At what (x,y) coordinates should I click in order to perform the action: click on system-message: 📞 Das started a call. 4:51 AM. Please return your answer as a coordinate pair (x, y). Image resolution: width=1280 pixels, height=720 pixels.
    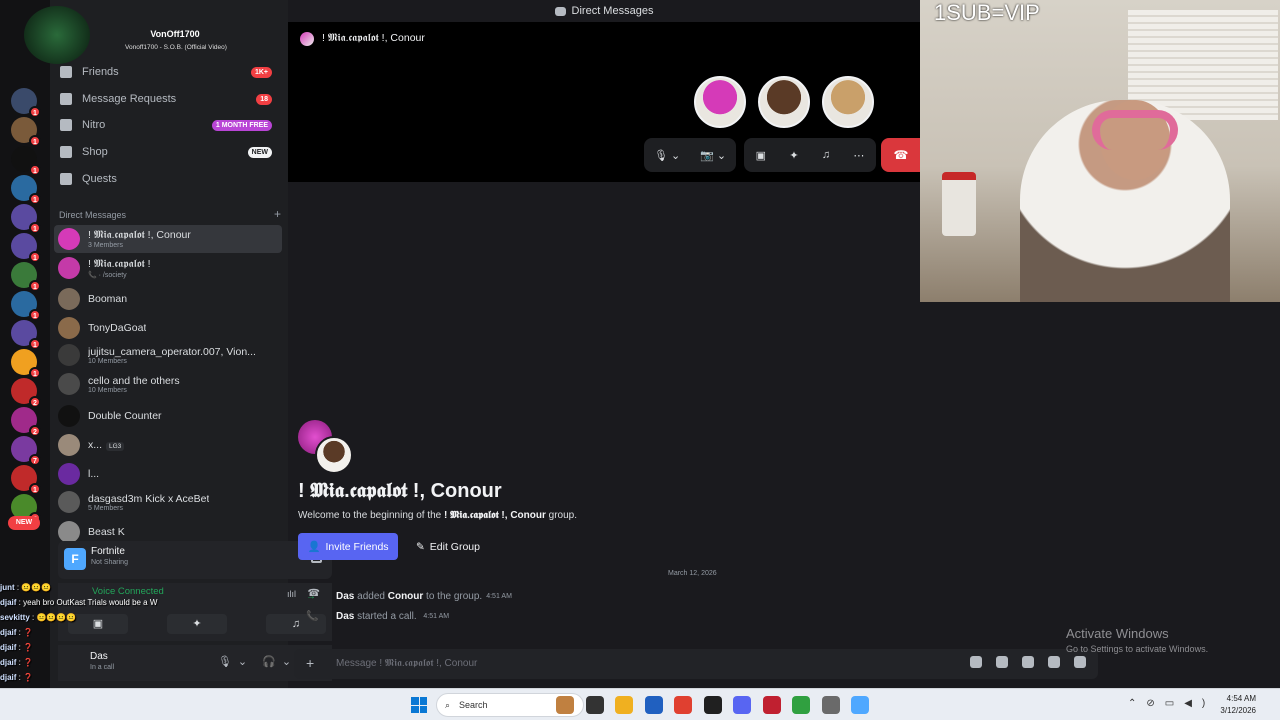
    Looking at the image, I should click on (377, 616).